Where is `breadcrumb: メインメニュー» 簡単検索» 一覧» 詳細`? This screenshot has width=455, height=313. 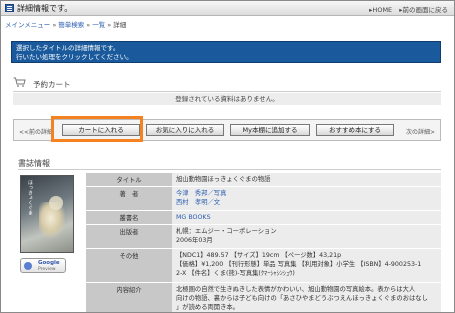
breadcrumb: メインメニュー» 簡単検索» 一覧» 詳細 is located at coordinates (65, 24).